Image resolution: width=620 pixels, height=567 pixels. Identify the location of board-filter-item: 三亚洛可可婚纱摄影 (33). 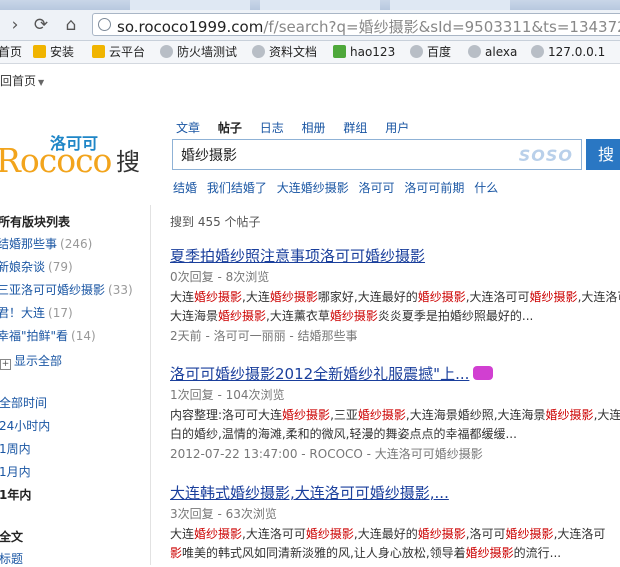
(66, 289).